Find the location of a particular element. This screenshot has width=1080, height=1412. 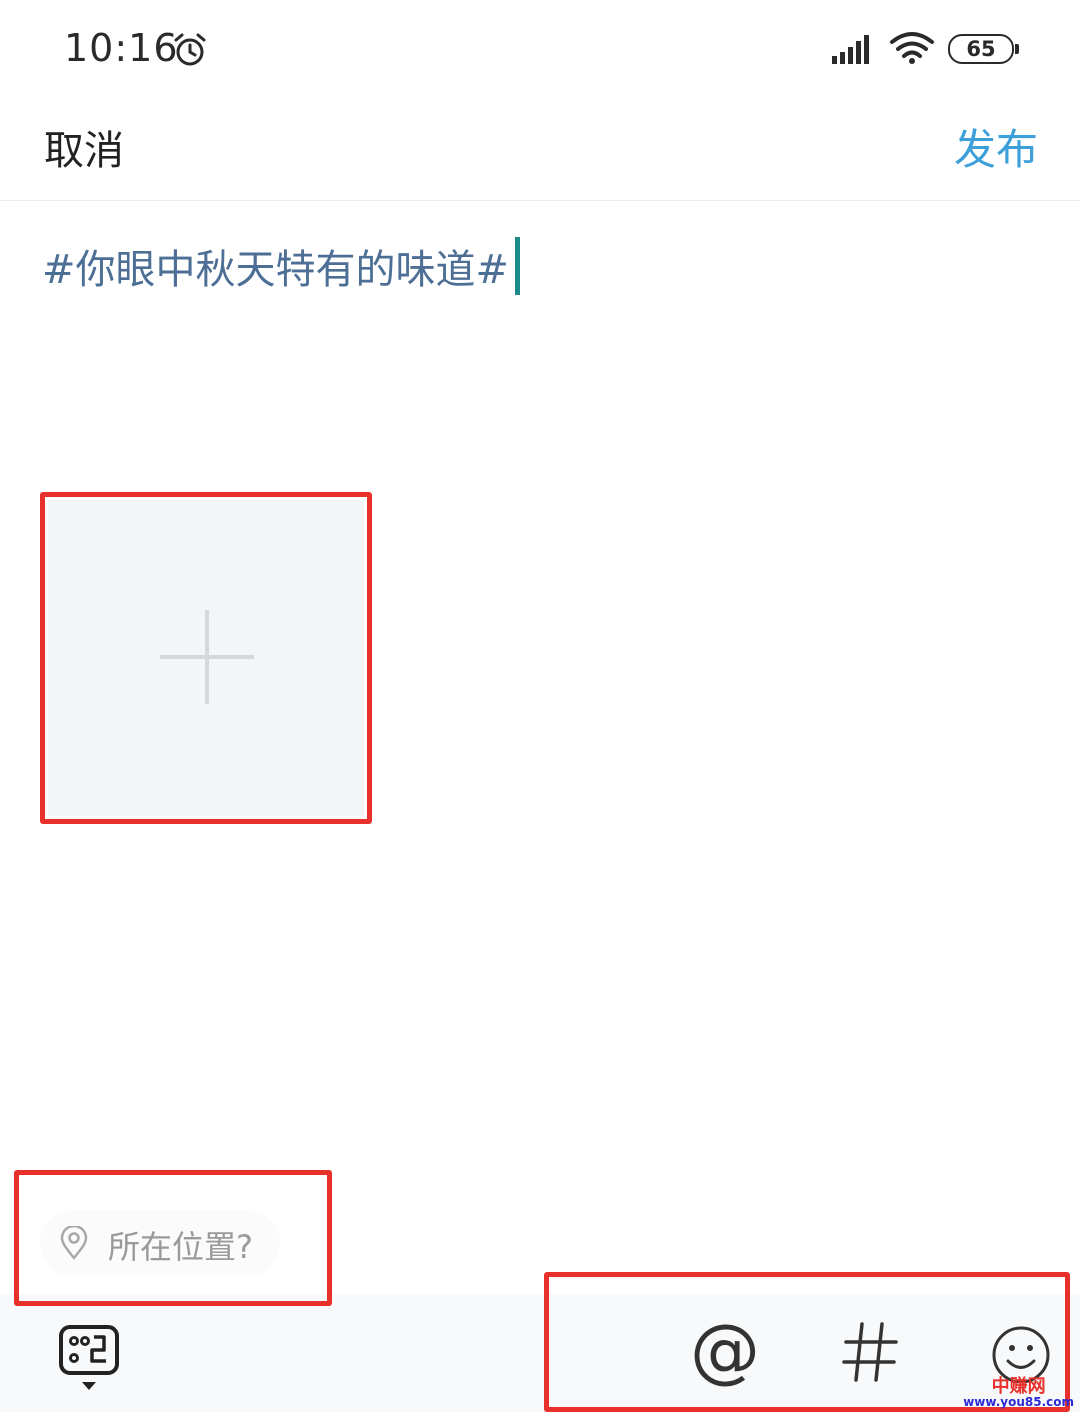

status-bar: 10:16 65 is located at coordinates (540, 50).